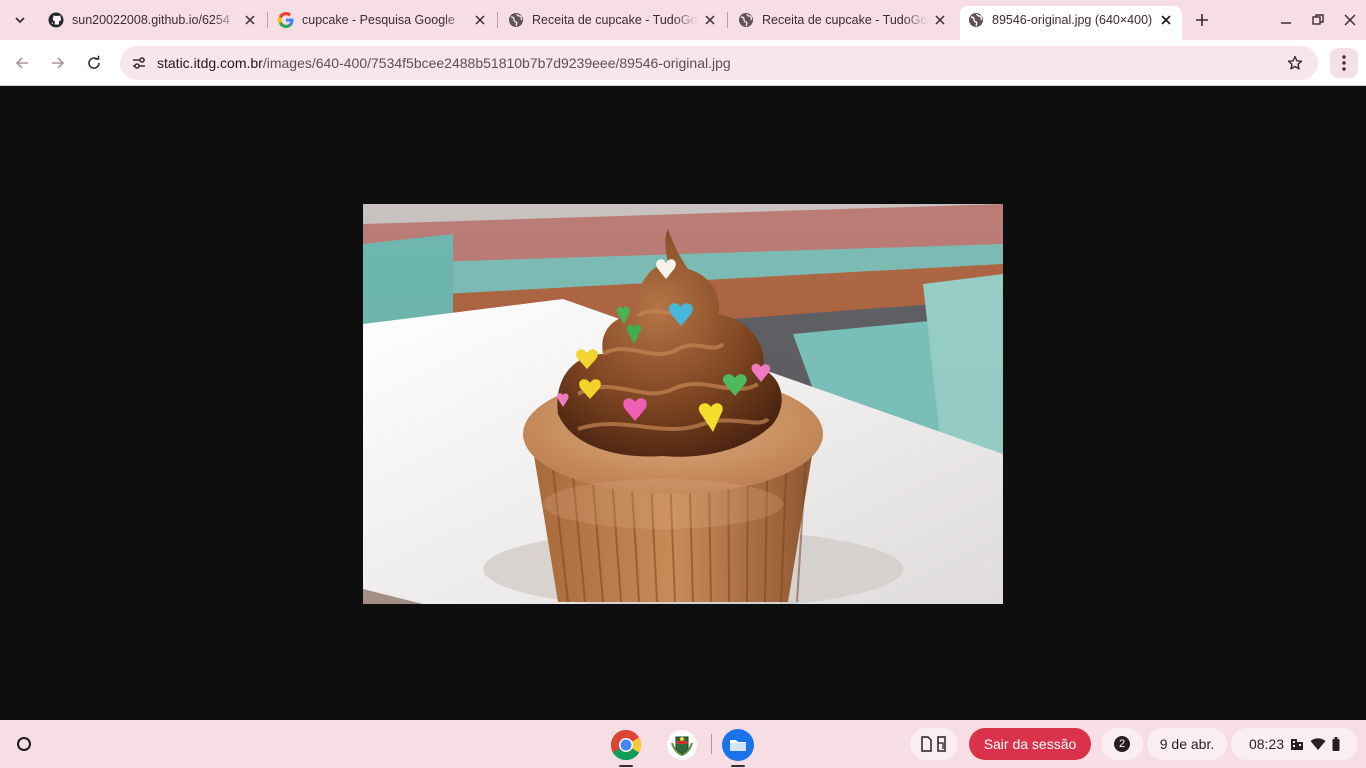 This screenshot has width=1366, height=768. Describe the element at coordinates (378, 20) in the screenshot. I see `tab-title: cupcake - Pesquisa Google` at that location.